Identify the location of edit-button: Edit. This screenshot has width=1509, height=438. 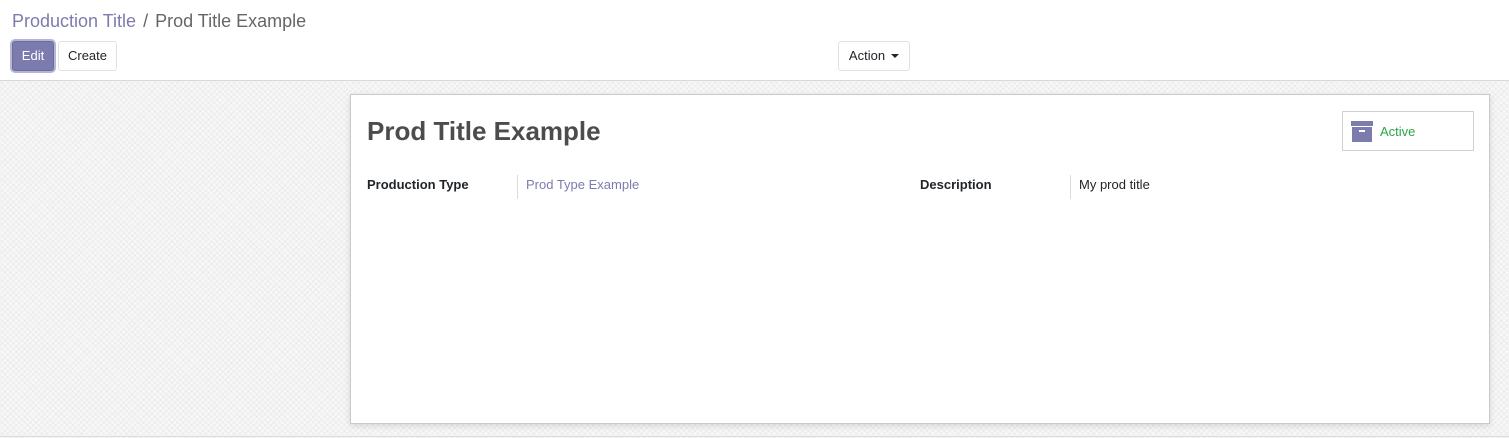
(33, 56).